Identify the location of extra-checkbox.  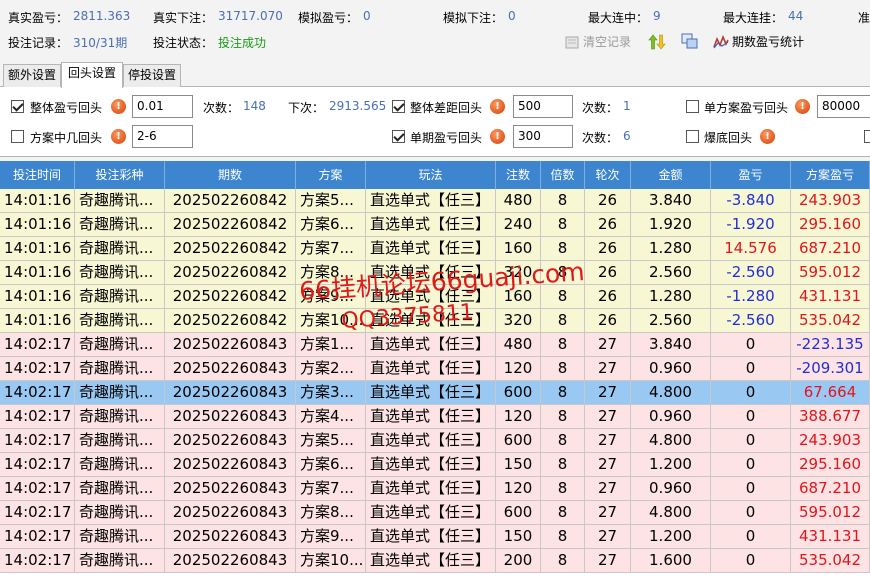
(867, 136).